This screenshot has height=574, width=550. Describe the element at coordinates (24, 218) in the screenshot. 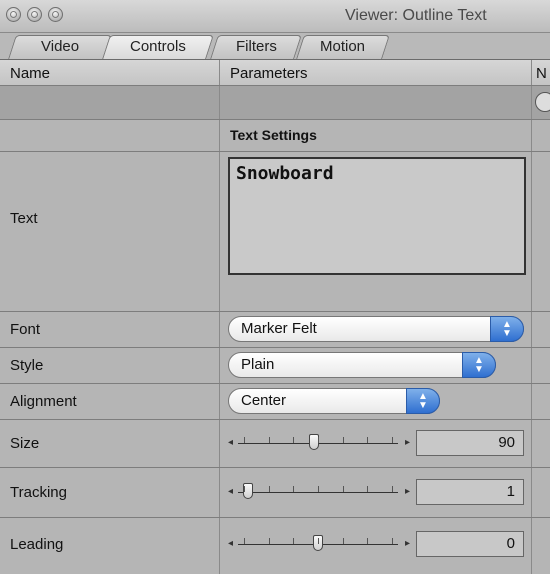

I see `text-label: Text` at that location.